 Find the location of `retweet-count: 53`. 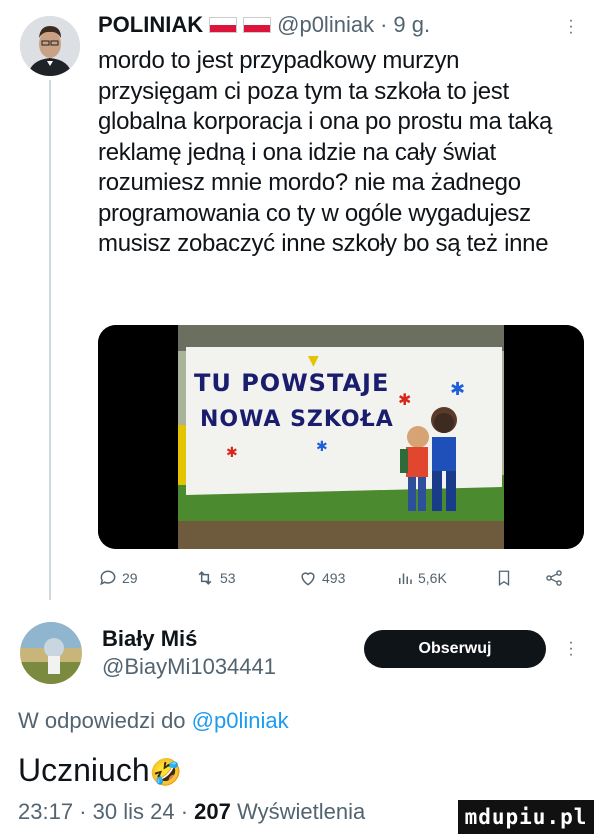

retweet-count: 53 is located at coordinates (228, 578).